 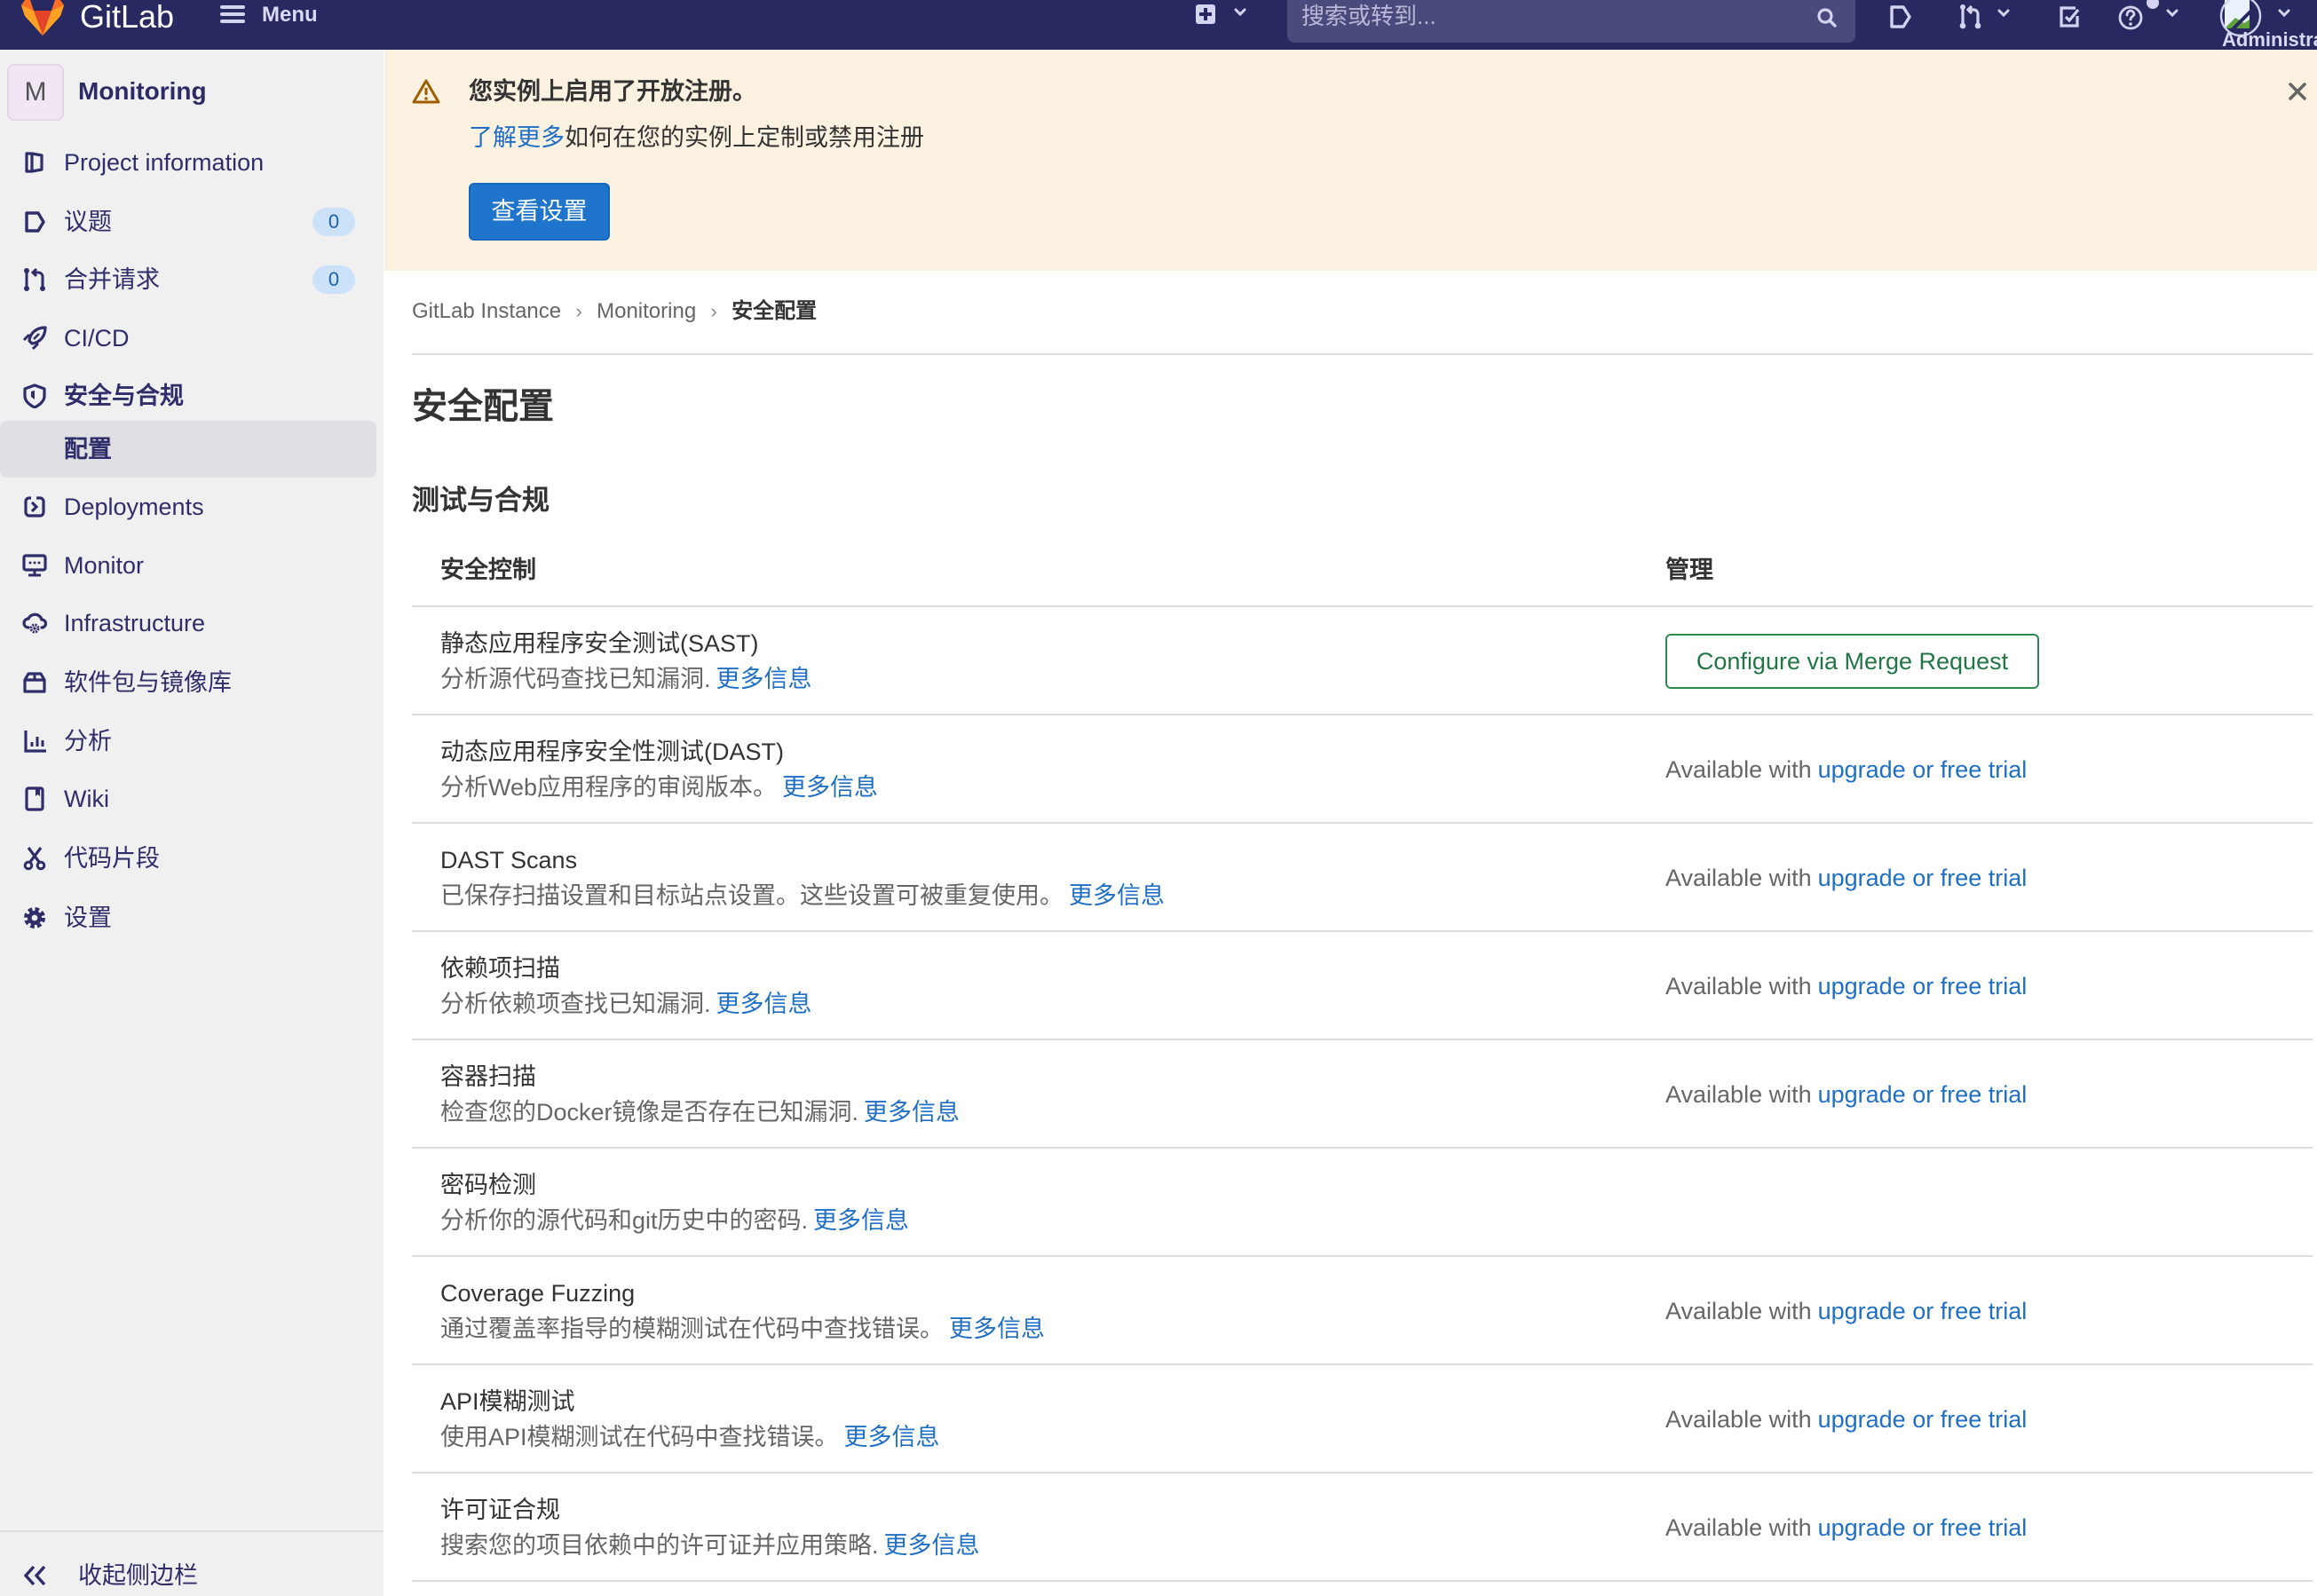 I want to click on double-chevron-left-icon, so click(x=35, y=1575).